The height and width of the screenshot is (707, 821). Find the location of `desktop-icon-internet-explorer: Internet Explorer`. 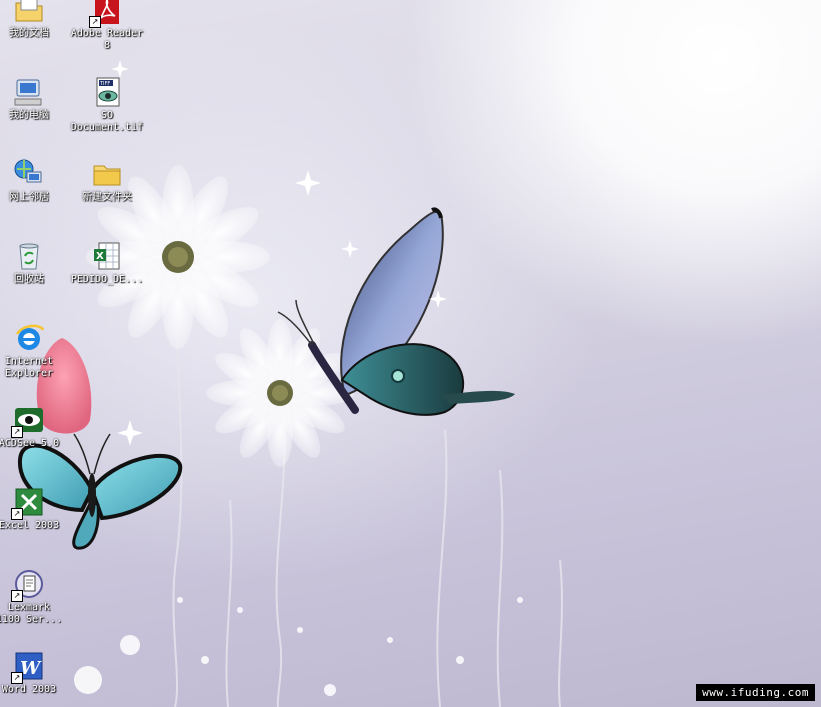

desktop-icon-internet-explorer: Internet Explorer is located at coordinates (34, 351).